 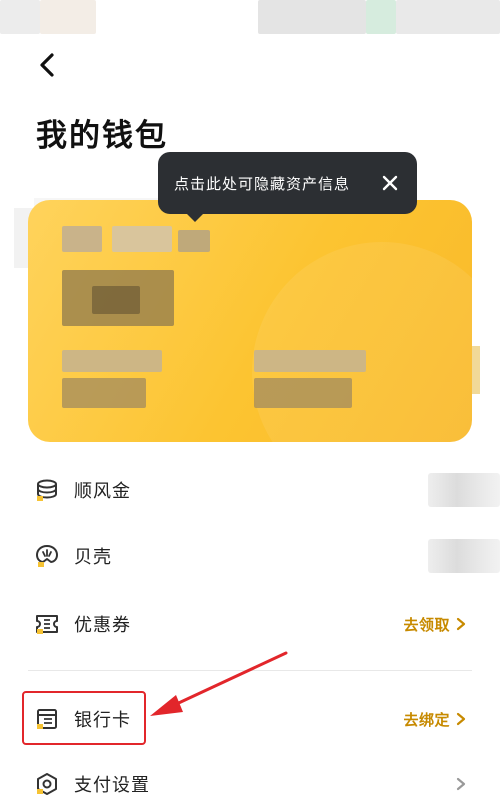 What do you see at coordinates (390, 183) in the screenshot?
I see `close-icon` at bounding box center [390, 183].